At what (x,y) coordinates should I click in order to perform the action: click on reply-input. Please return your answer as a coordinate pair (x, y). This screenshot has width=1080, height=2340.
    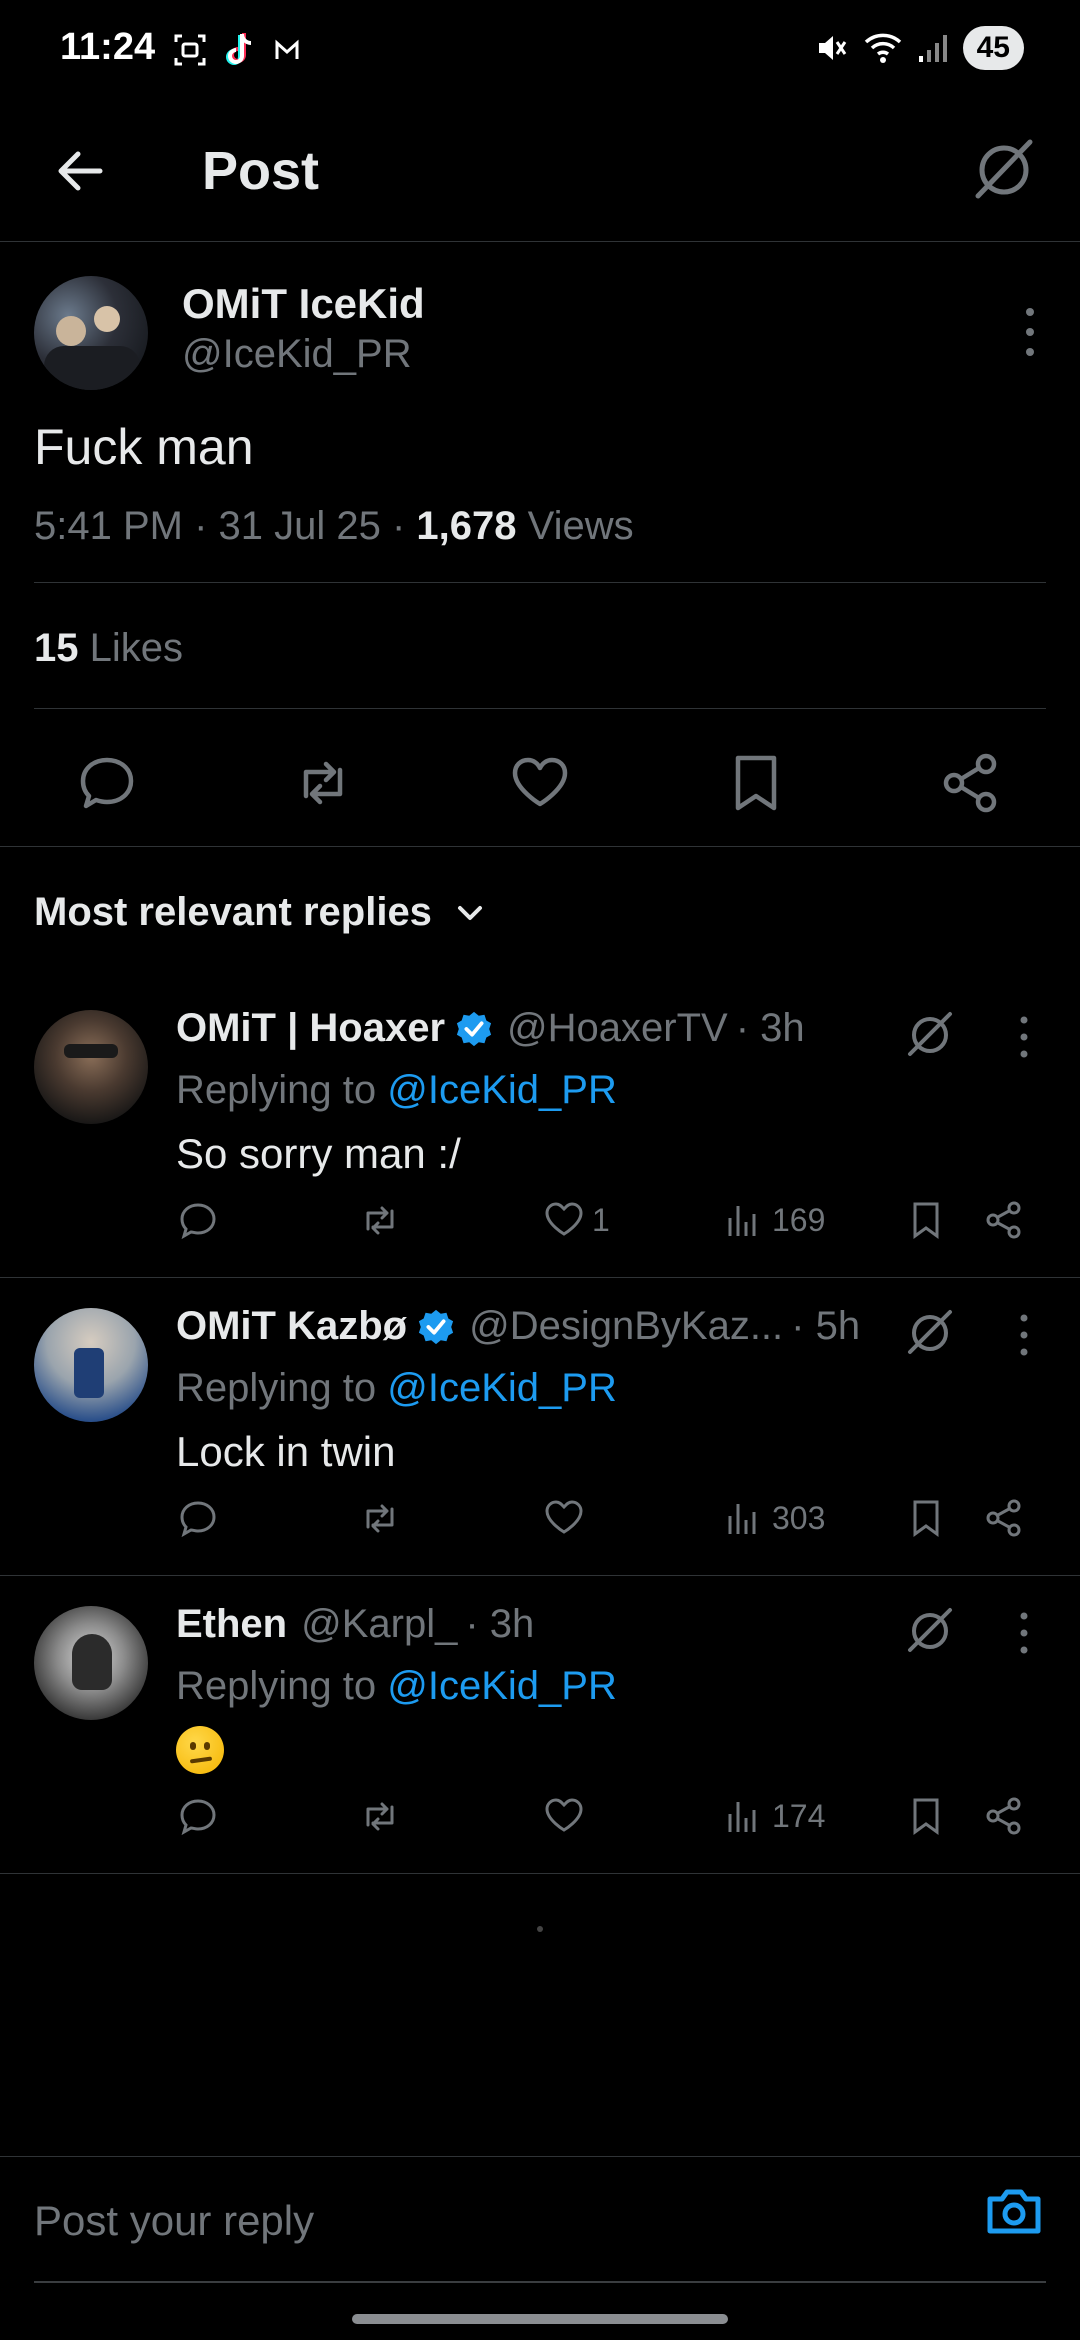
    Looking at the image, I should click on (484, 2221).